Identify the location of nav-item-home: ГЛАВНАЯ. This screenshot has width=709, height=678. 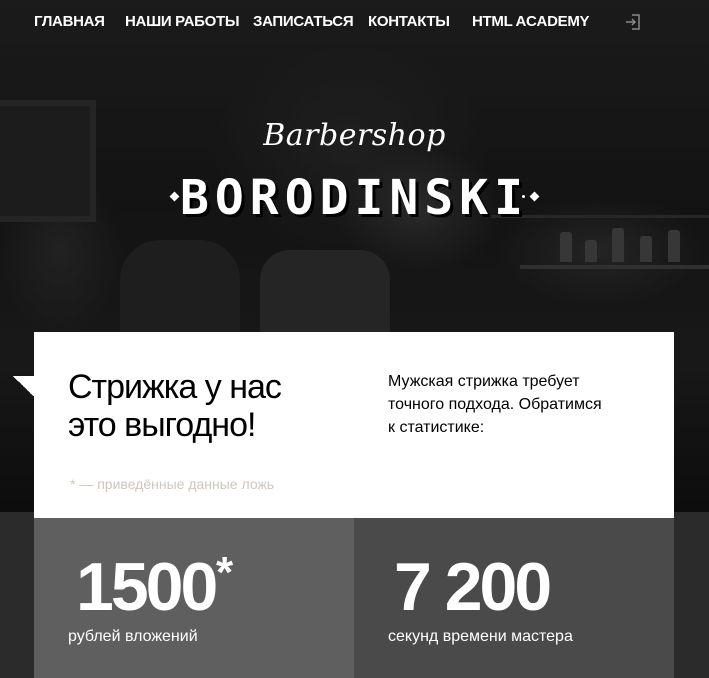
(69, 21).